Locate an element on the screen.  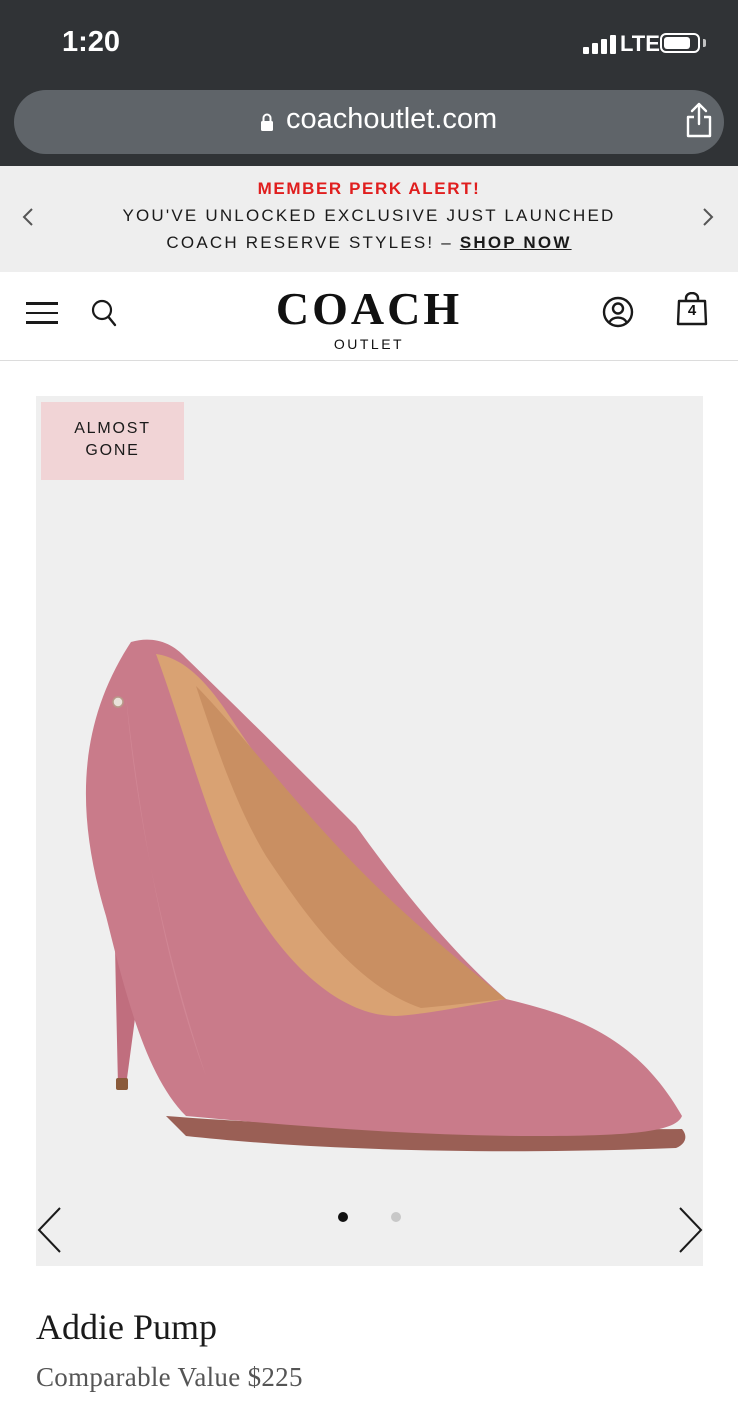
status-time: 1:20 is located at coordinates (91, 42).